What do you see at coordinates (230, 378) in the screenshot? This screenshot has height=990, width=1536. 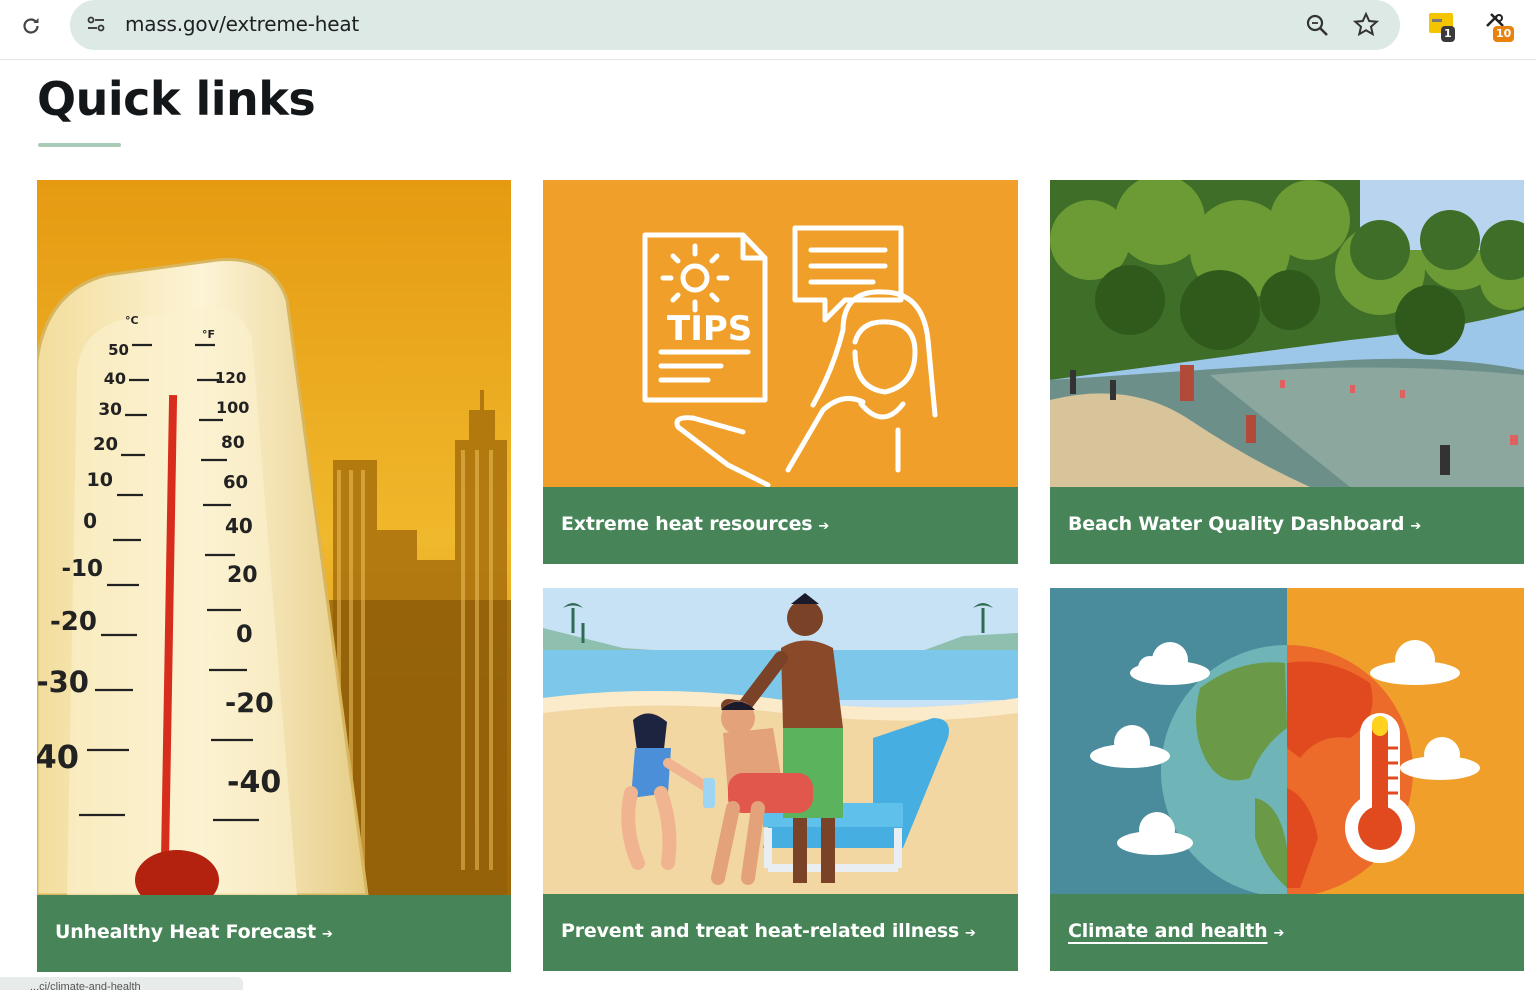 I see `fahrenheit-tick: 120` at bounding box center [230, 378].